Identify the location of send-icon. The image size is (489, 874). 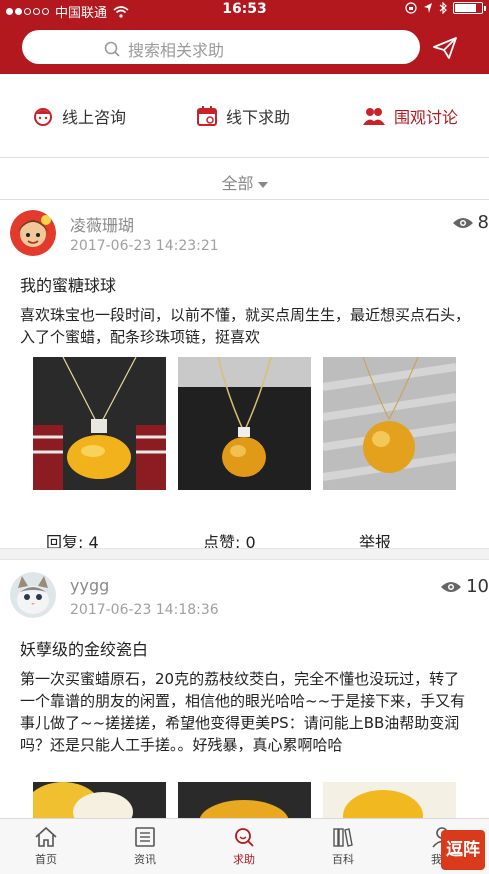
(445, 48).